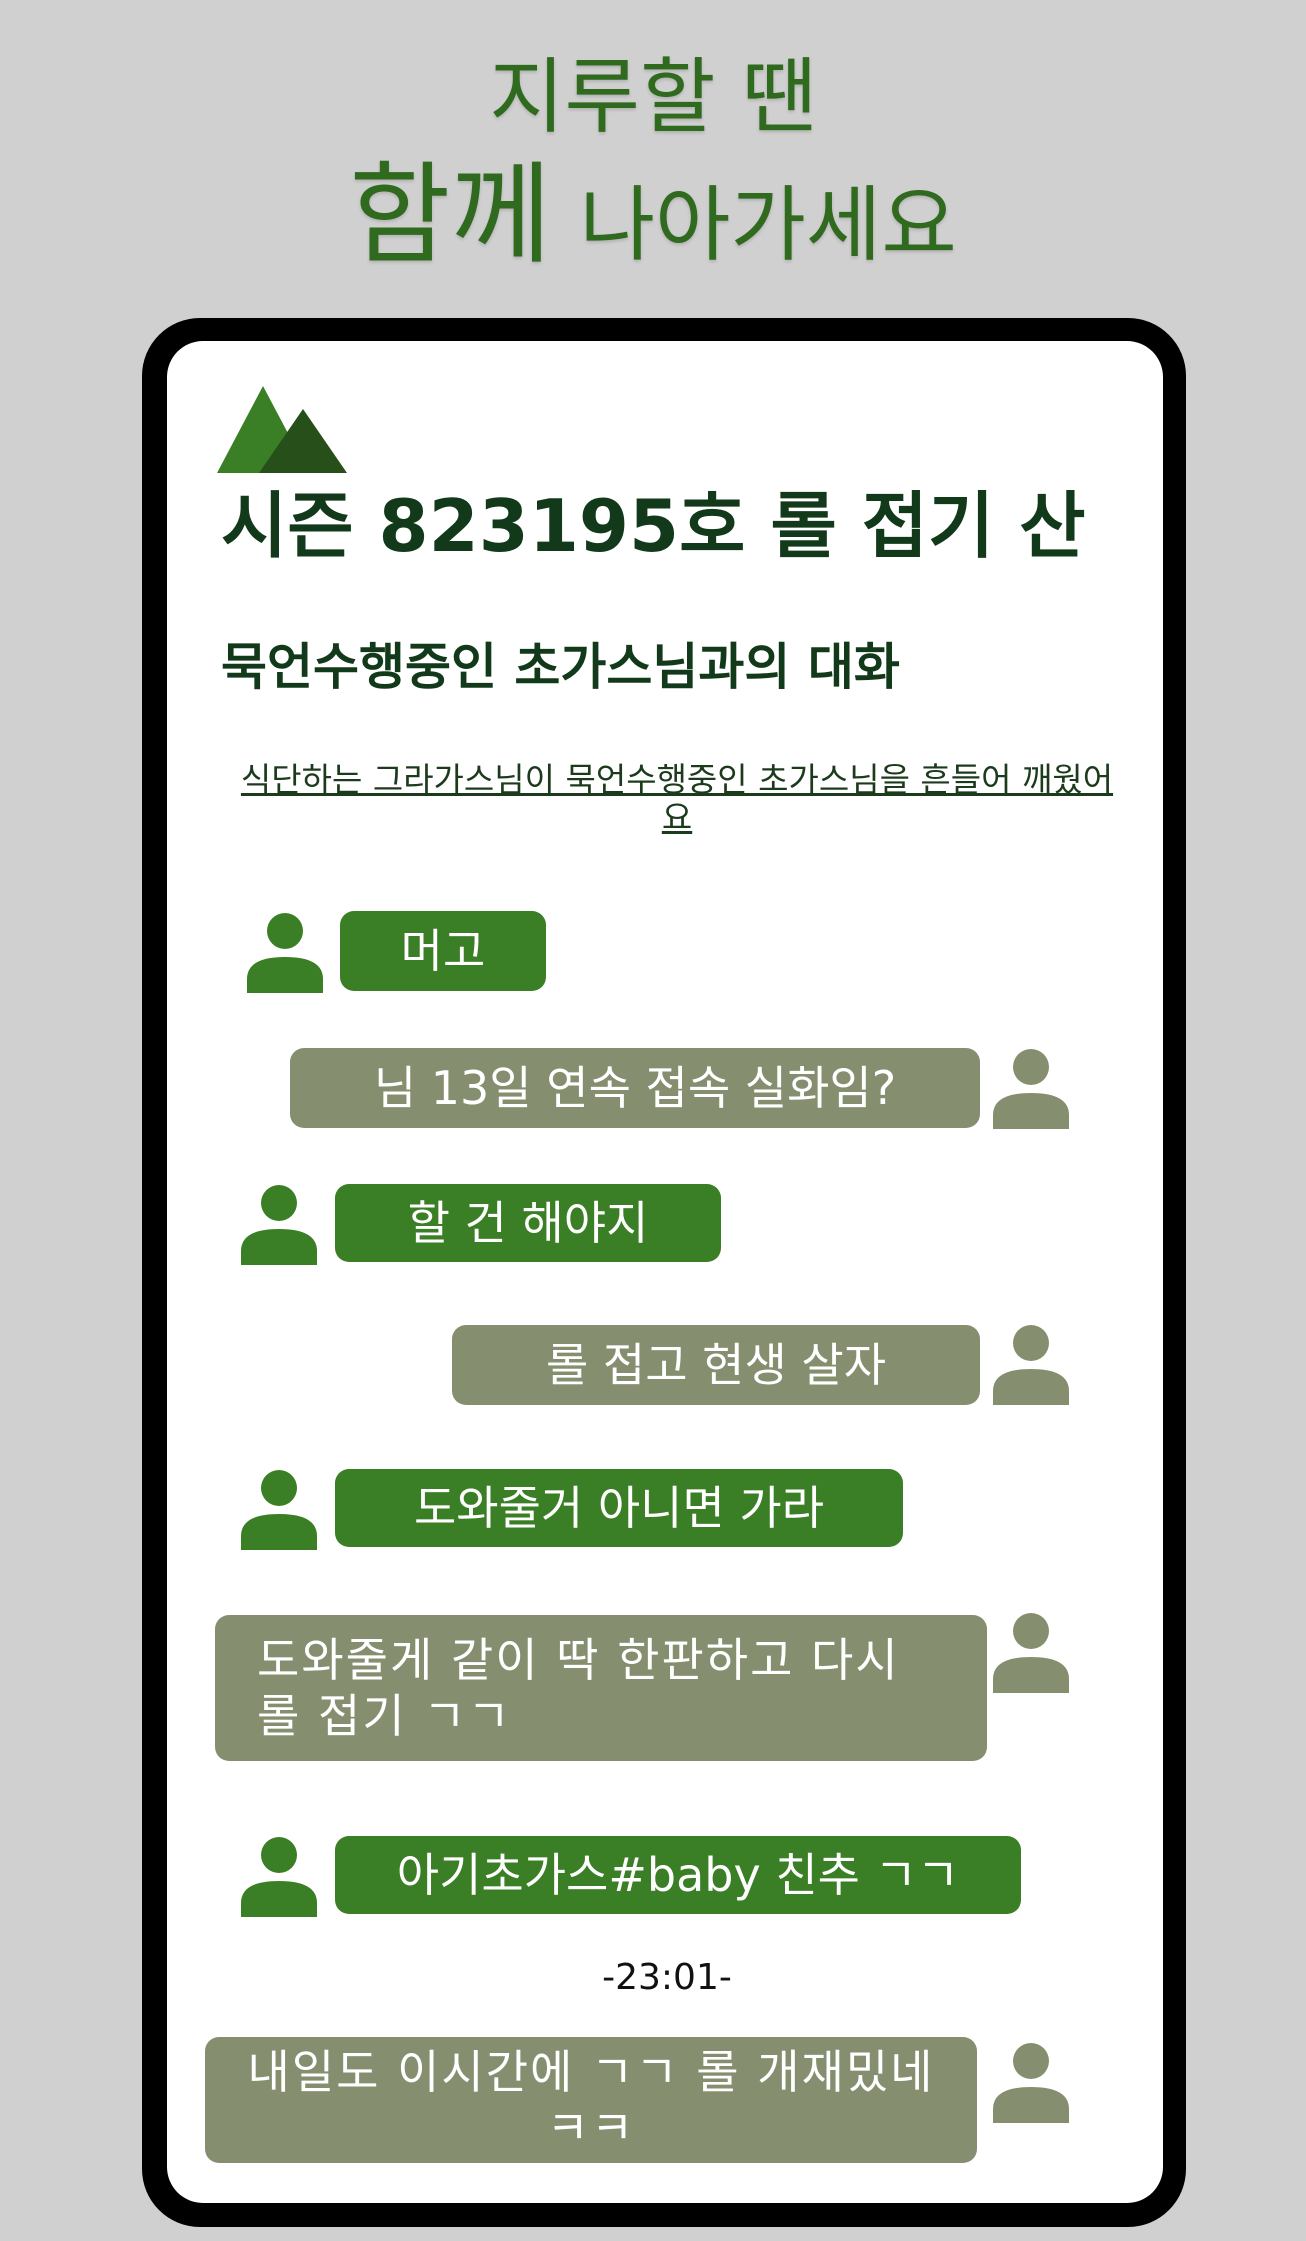 The width and height of the screenshot is (1306, 2241). I want to click on headline-line-1: 지루할 땐, so click(653, 98).